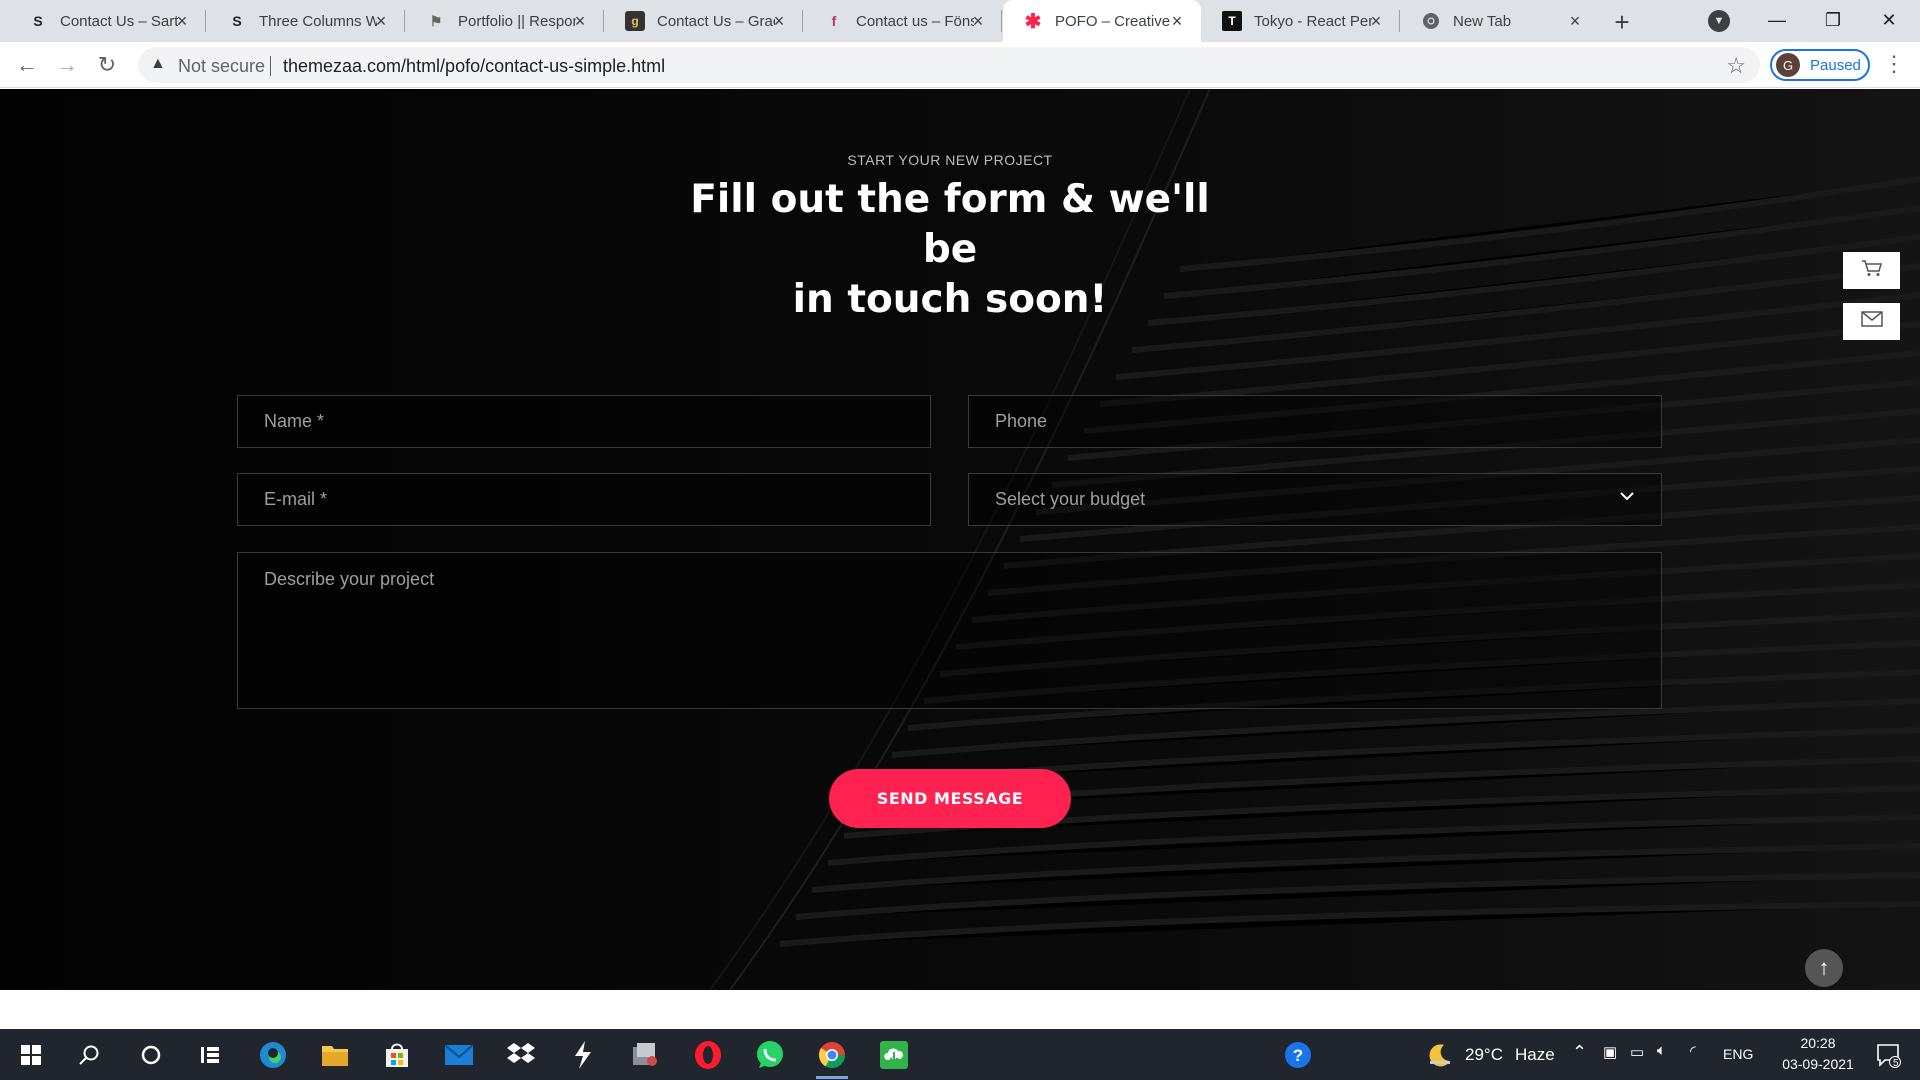  Describe the element at coordinates (1736, 66) in the screenshot. I see `bookmark-star-icon: ☆` at that location.